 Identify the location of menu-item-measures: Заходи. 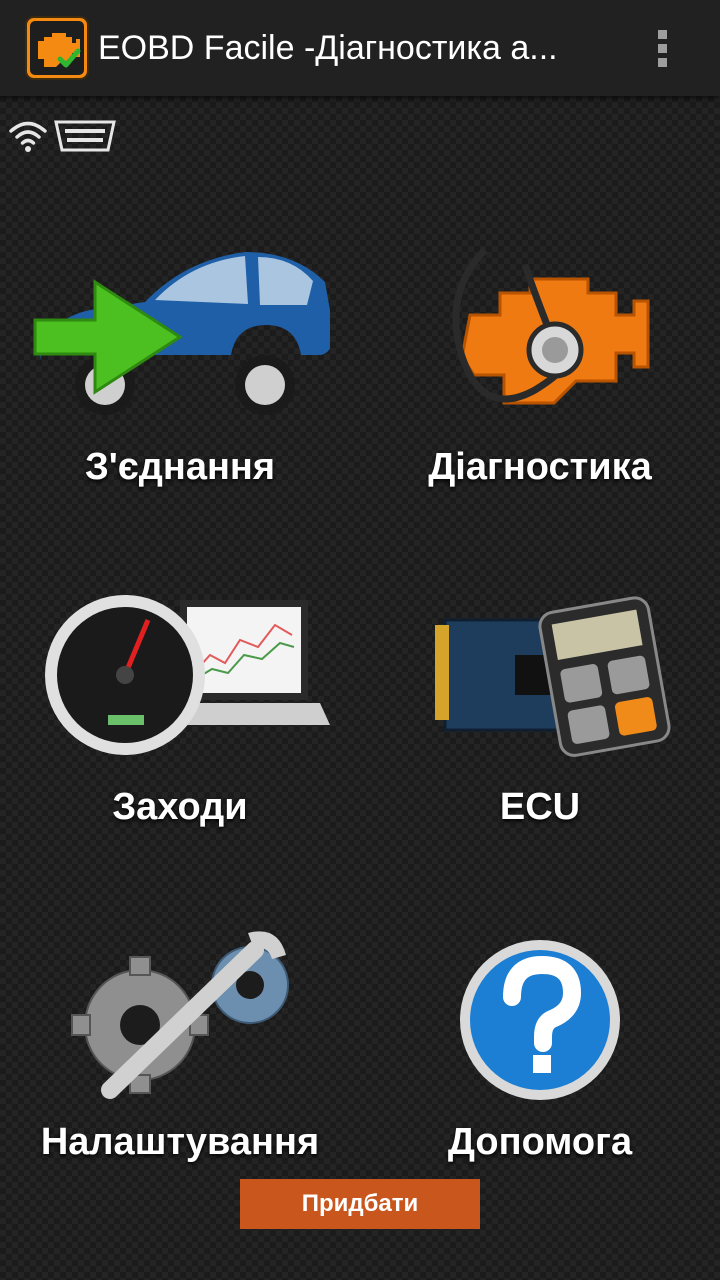
(180, 745).